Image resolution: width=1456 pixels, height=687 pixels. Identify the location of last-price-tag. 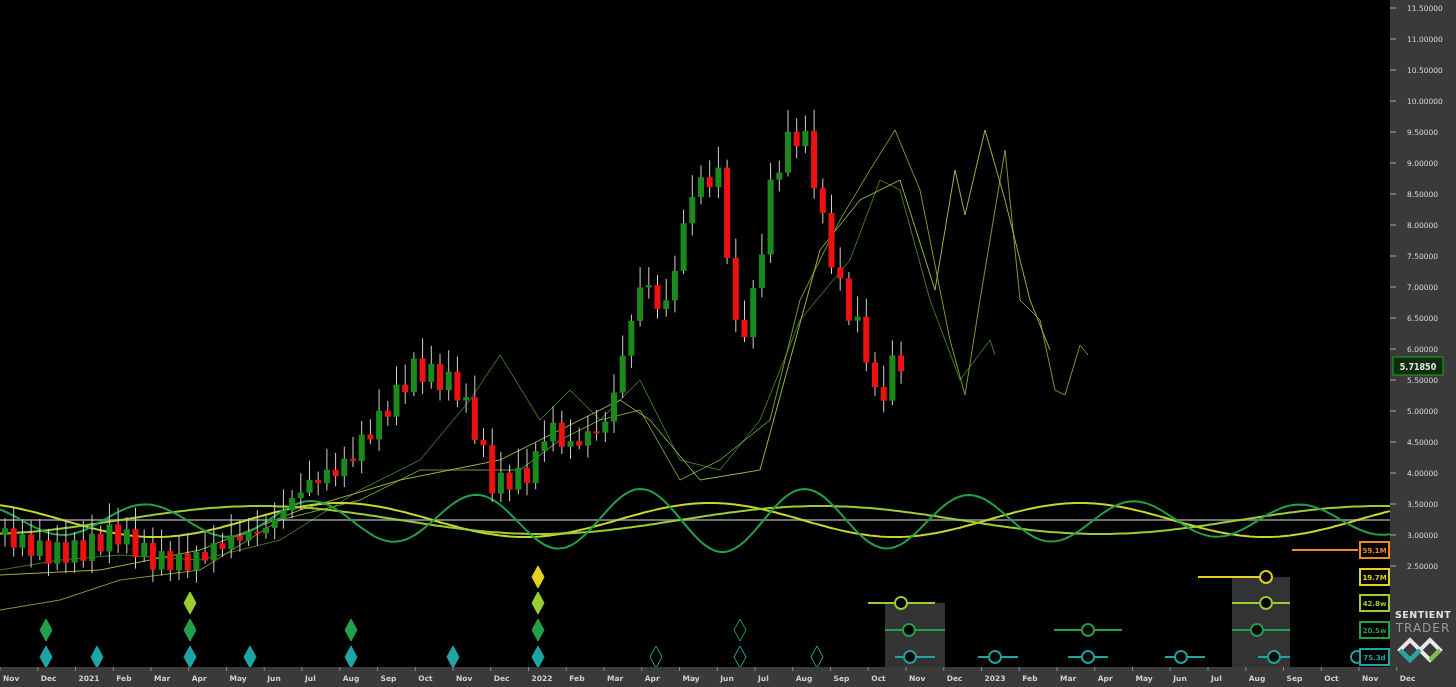
(1418, 366).